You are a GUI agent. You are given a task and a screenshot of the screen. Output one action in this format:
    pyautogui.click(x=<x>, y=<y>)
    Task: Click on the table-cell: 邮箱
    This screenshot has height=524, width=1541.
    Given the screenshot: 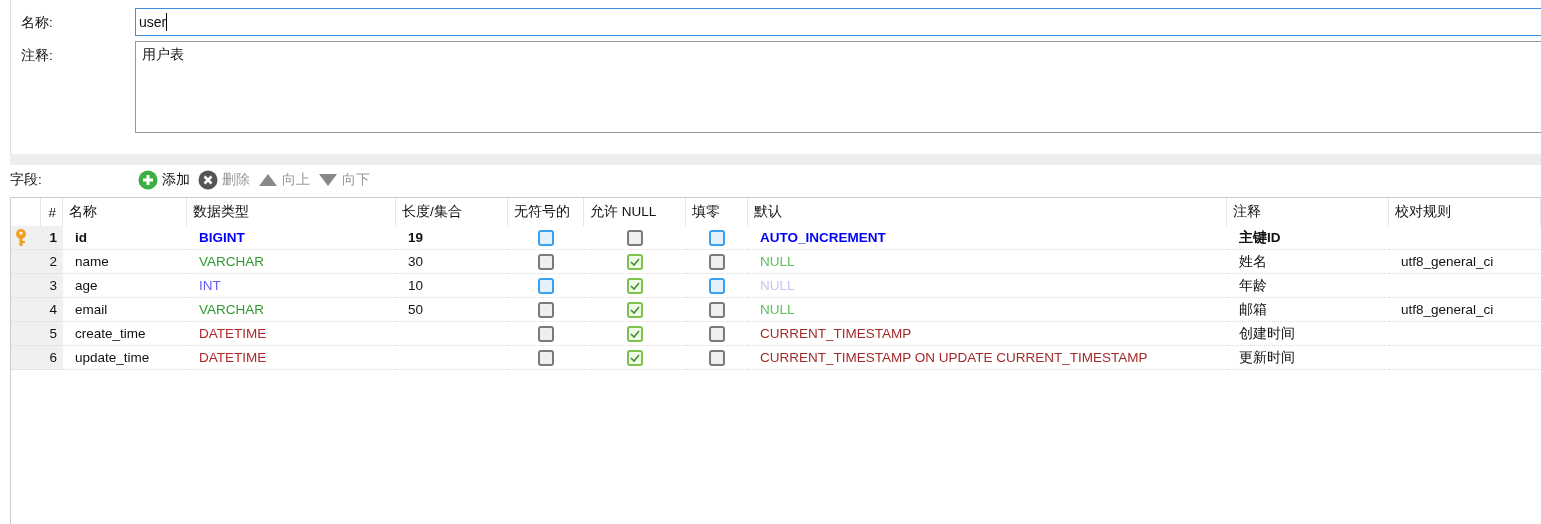 What is the action you would take?
    pyautogui.click(x=1308, y=310)
    